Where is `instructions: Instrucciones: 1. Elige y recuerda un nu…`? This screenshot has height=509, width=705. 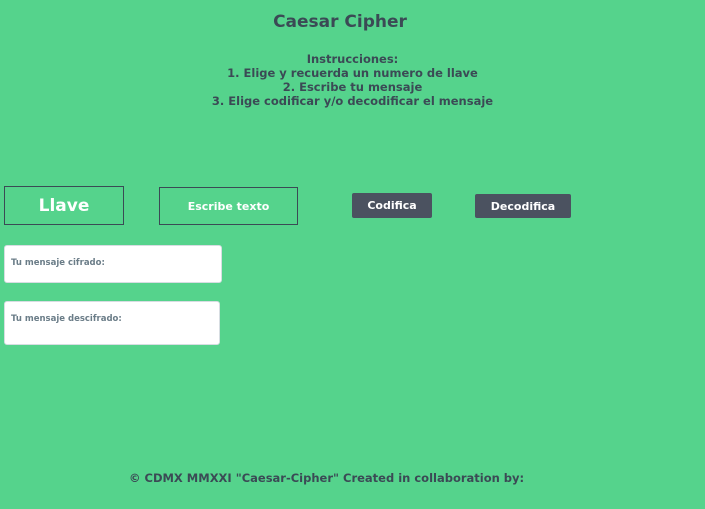 instructions: Instrucciones: 1. Elige y recuerda un nu… is located at coordinates (352, 80).